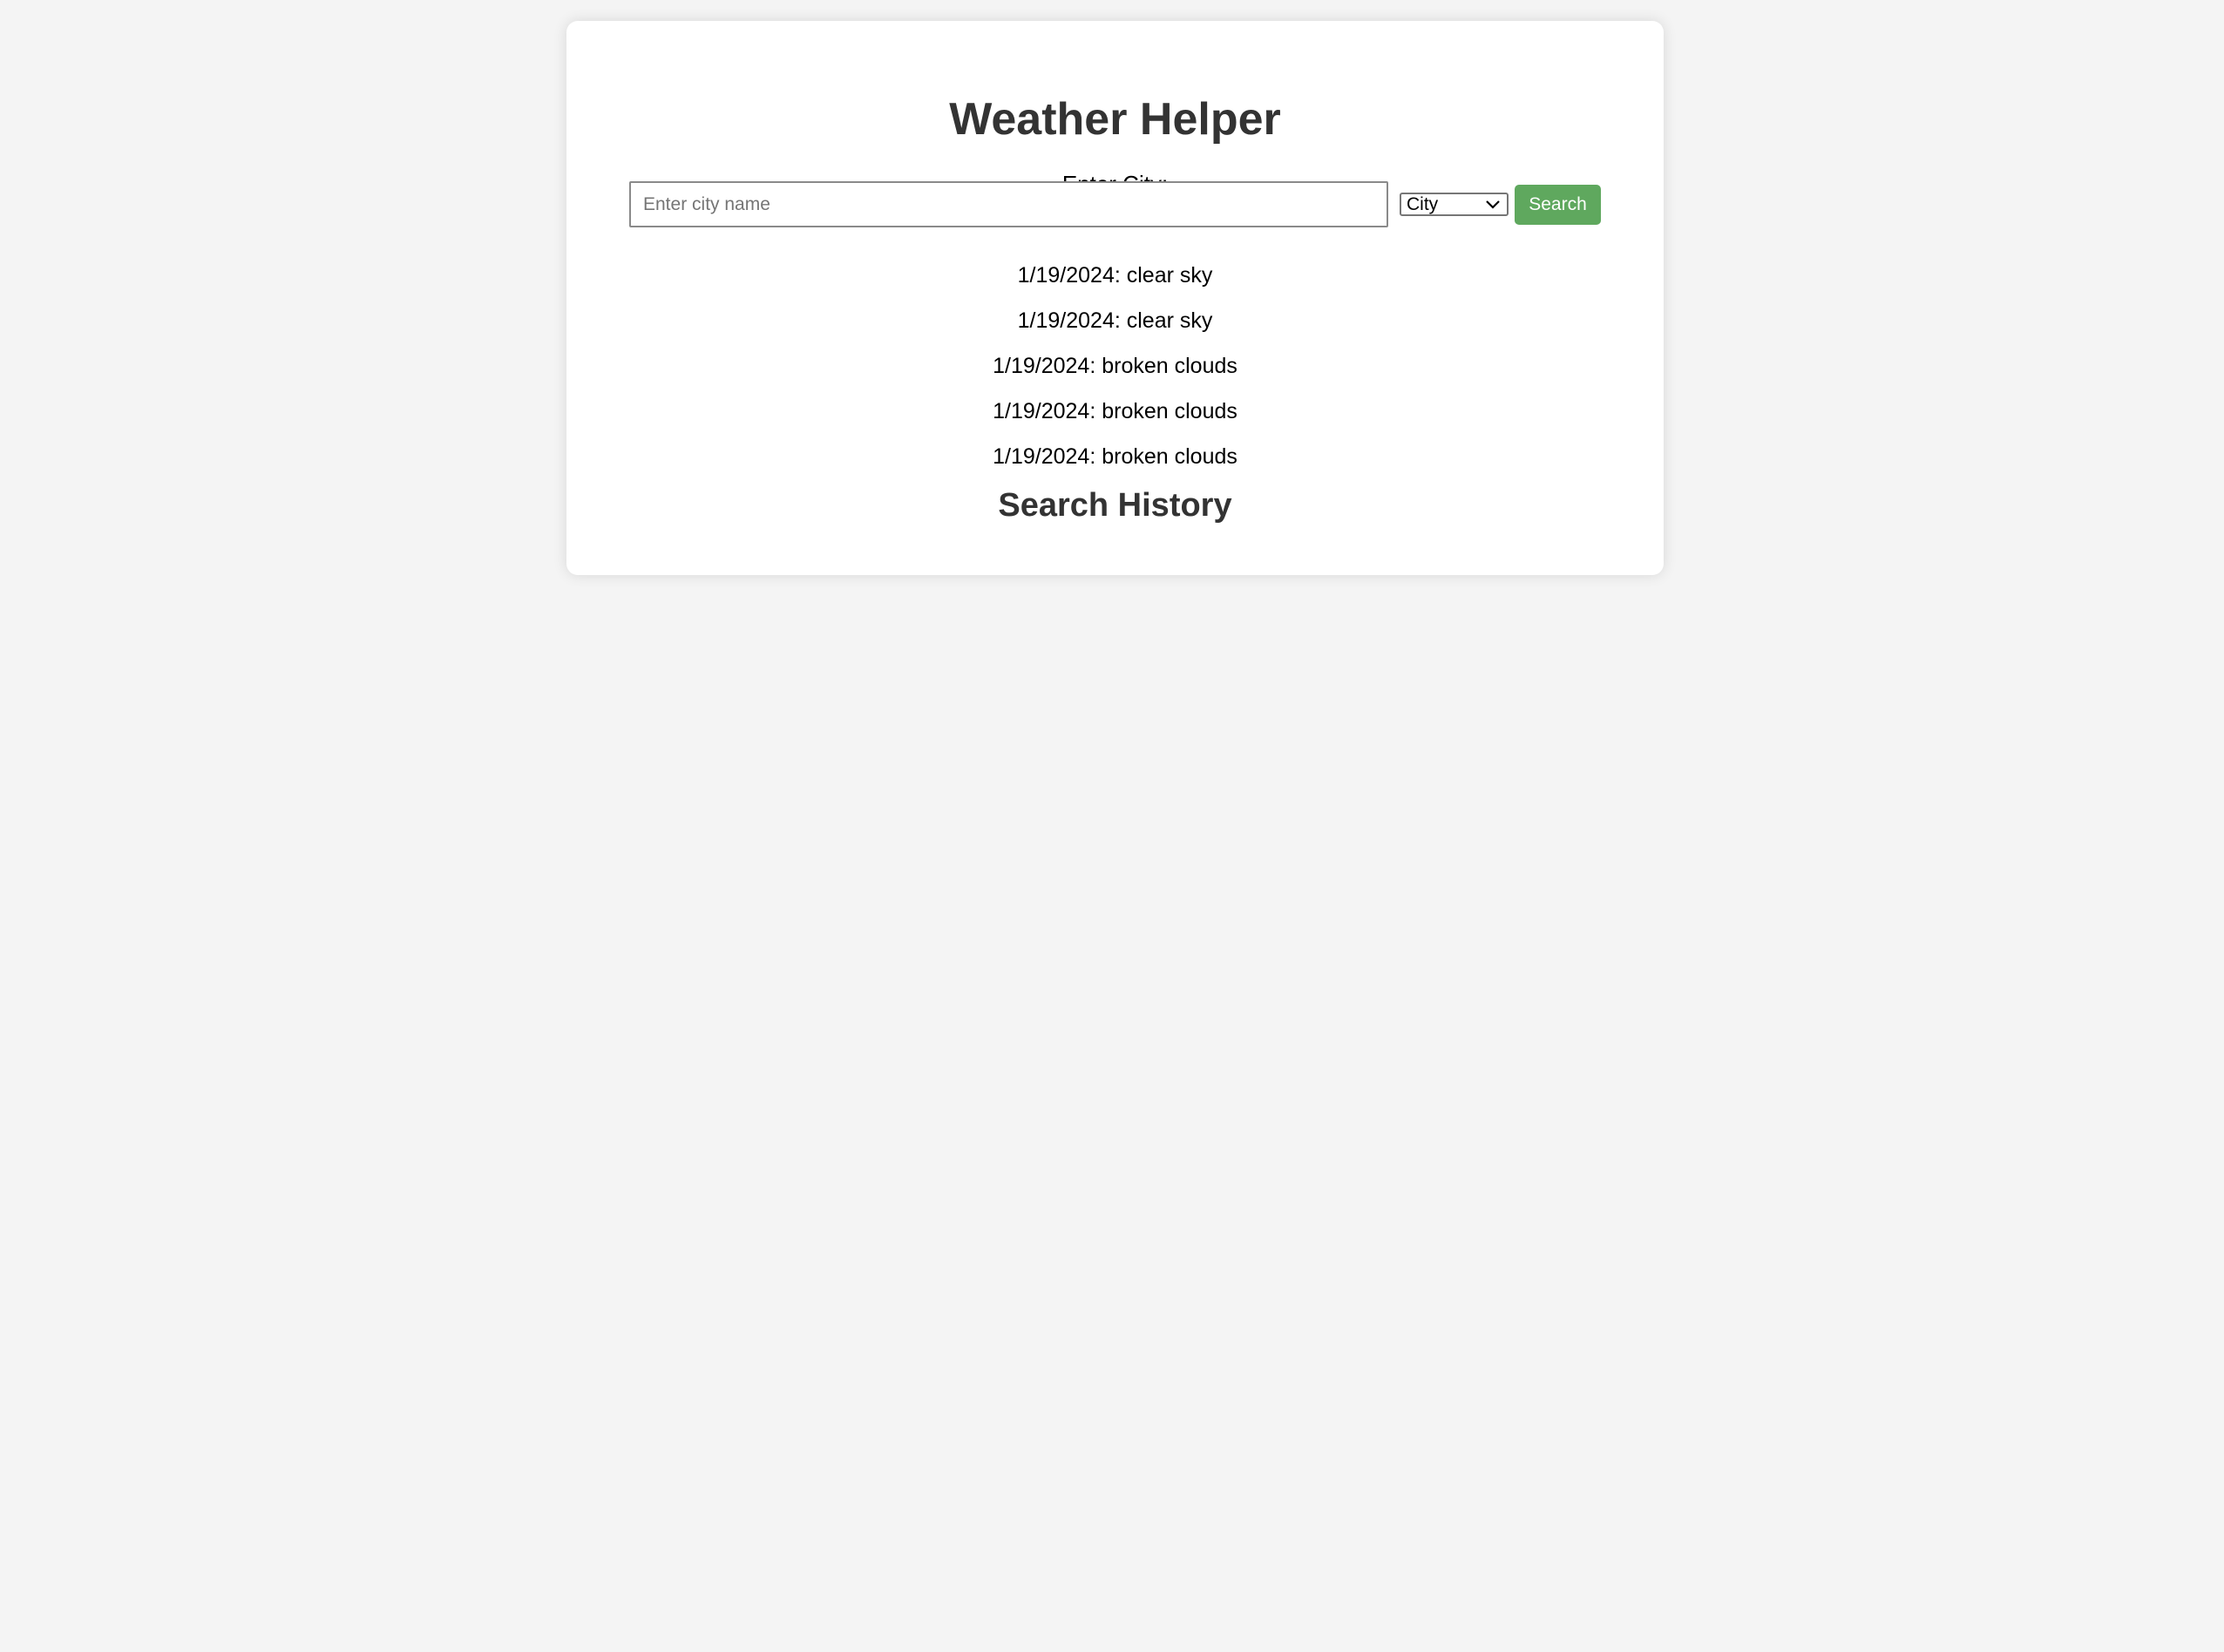 Image resolution: width=2224 pixels, height=1652 pixels. I want to click on page-title: Weather Helper, so click(1115, 119).